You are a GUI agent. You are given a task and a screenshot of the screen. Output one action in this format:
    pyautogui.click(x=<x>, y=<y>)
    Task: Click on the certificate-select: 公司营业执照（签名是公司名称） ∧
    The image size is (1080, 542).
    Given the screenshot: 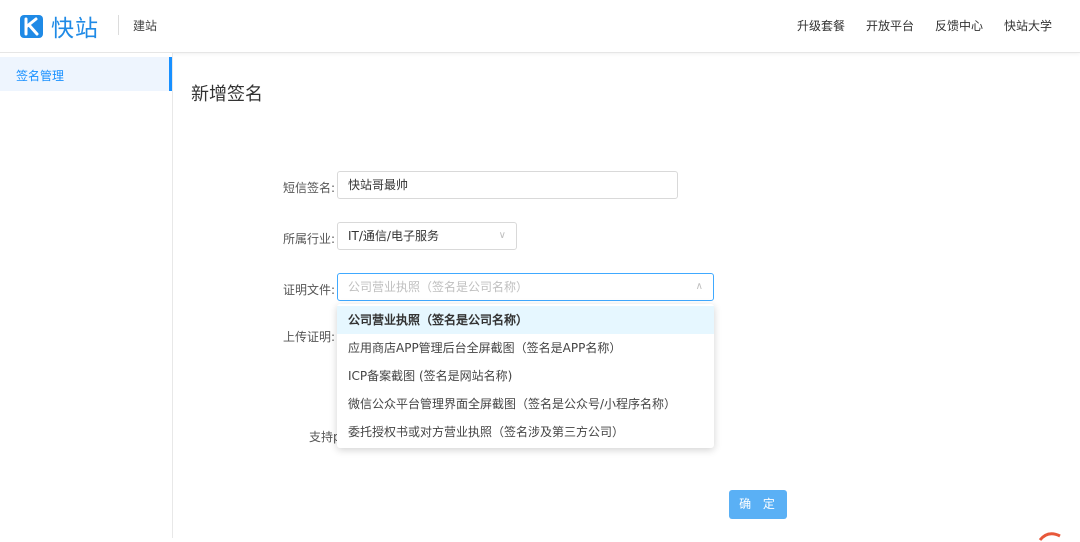 What is the action you would take?
    pyautogui.click(x=525, y=287)
    